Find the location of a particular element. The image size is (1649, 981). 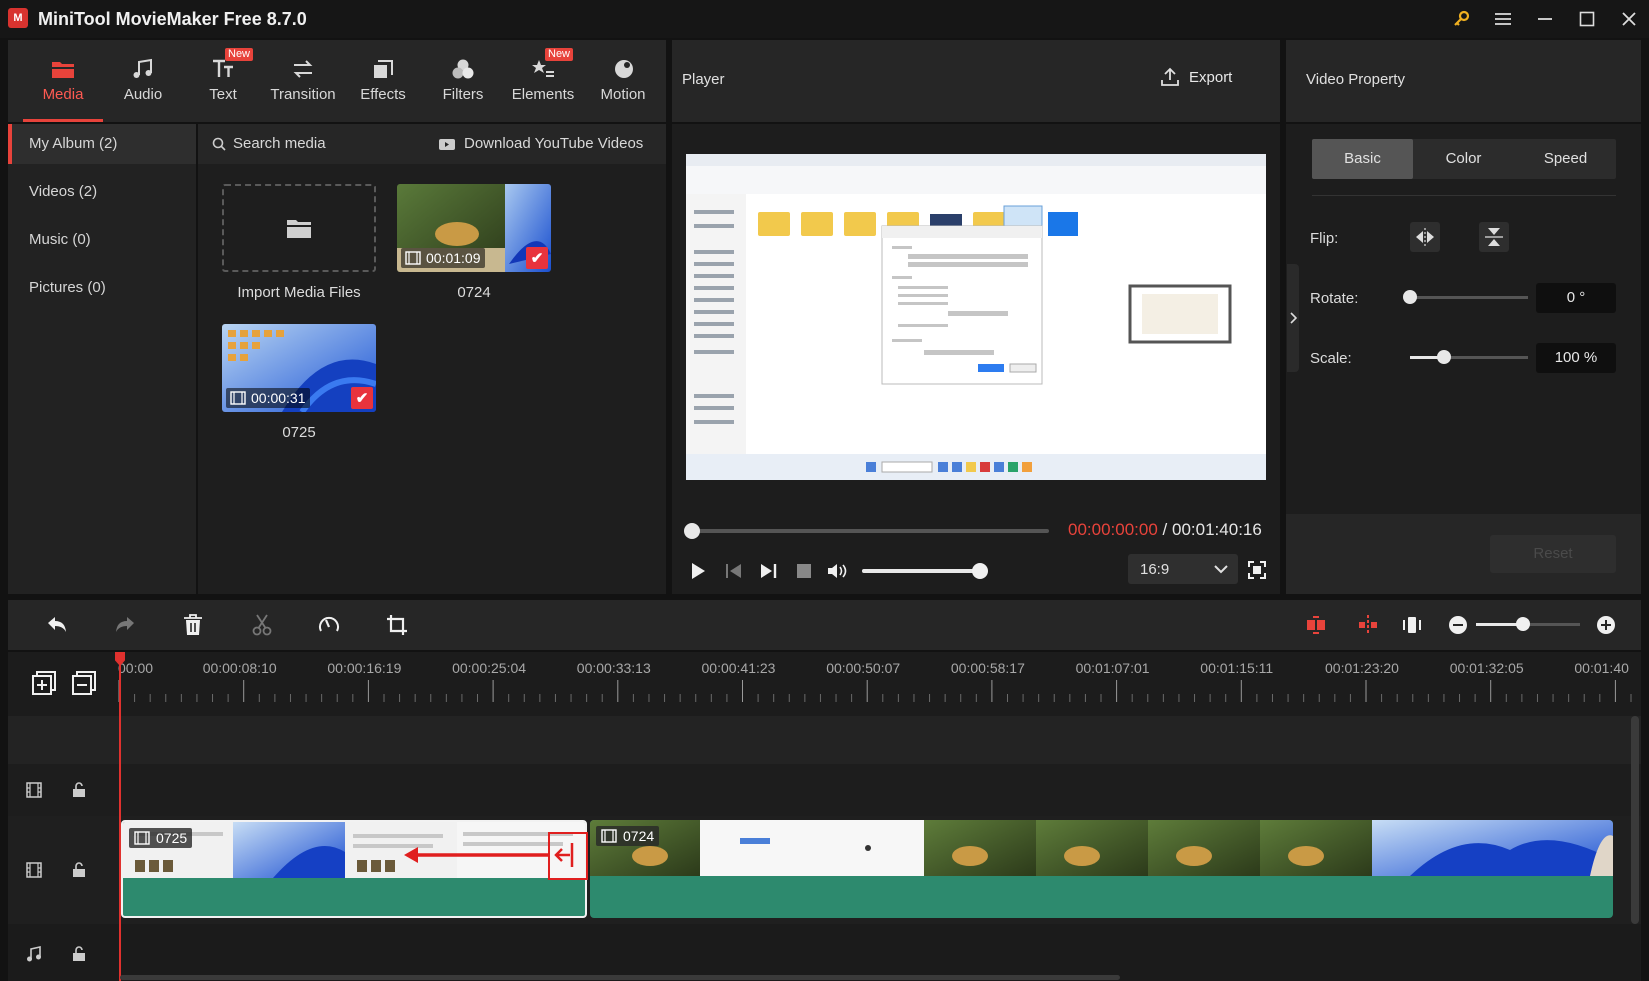

fullscreen-icon is located at coordinates (1257, 570).